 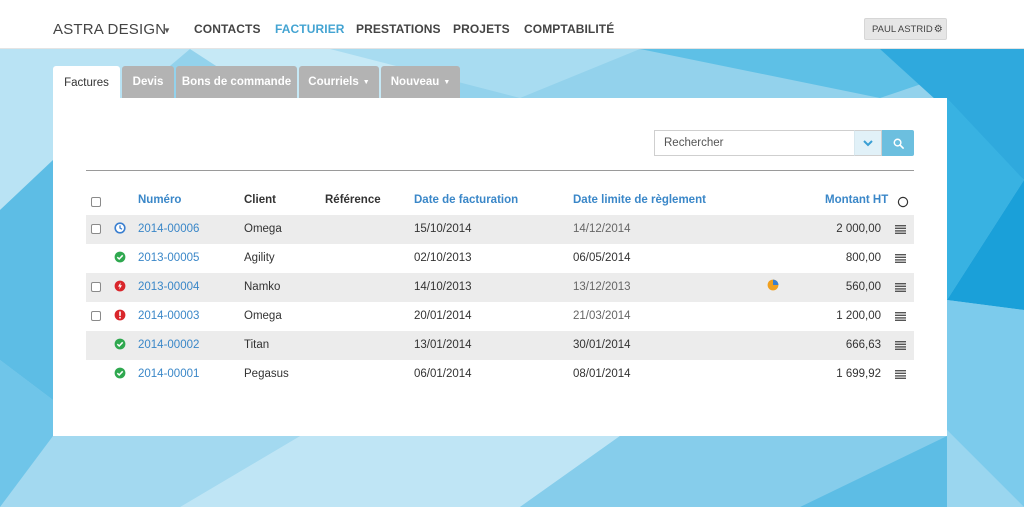 What do you see at coordinates (168, 374) in the screenshot?
I see `invoice-number-link: 2014-00001` at bounding box center [168, 374].